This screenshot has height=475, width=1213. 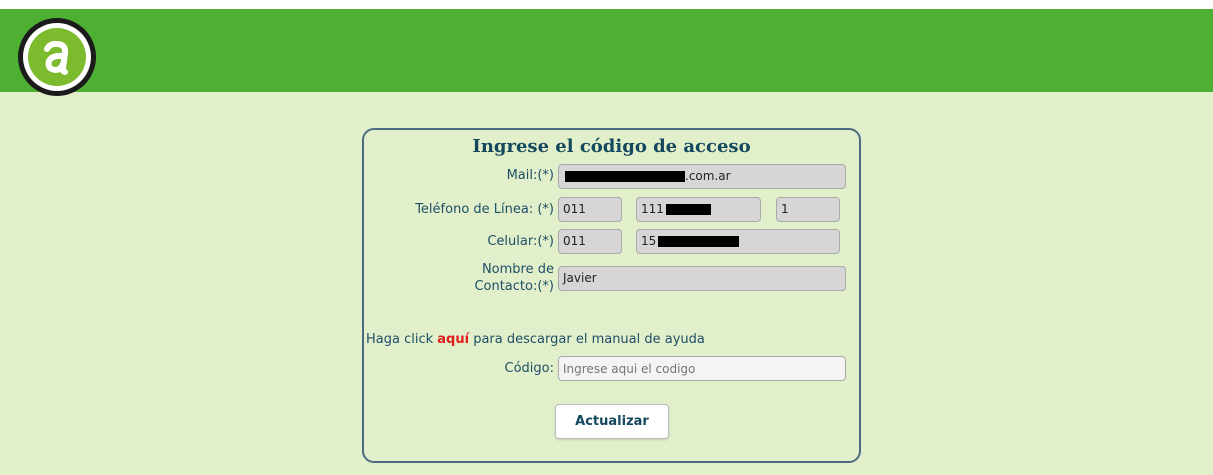 What do you see at coordinates (514, 278) in the screenshot?
I see `contacto-label: Nombre de Contacto:(*)` at bounding box center [514, 278].